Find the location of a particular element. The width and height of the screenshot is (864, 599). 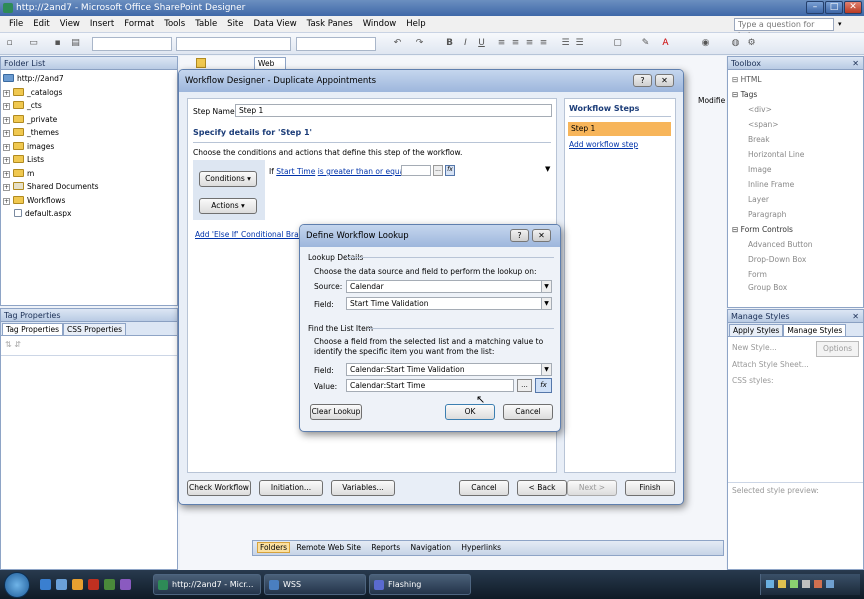

highlight-icon: ✎ is located at coordinates (645, 43).